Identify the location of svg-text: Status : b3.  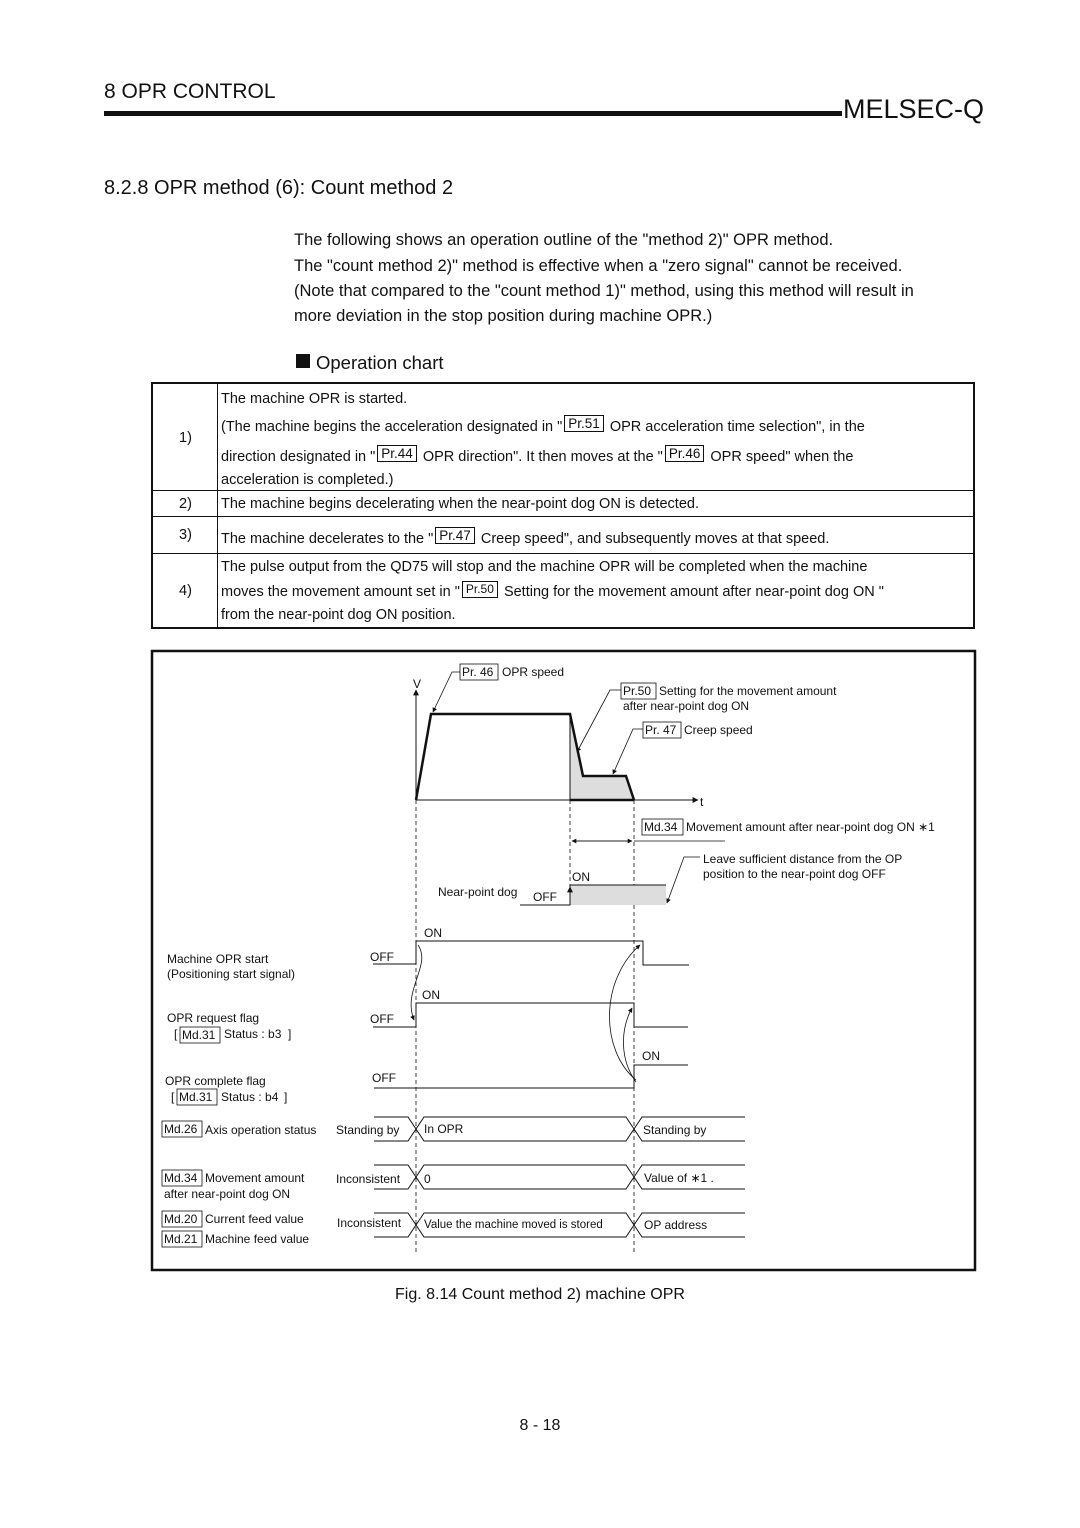
(253, 1034).